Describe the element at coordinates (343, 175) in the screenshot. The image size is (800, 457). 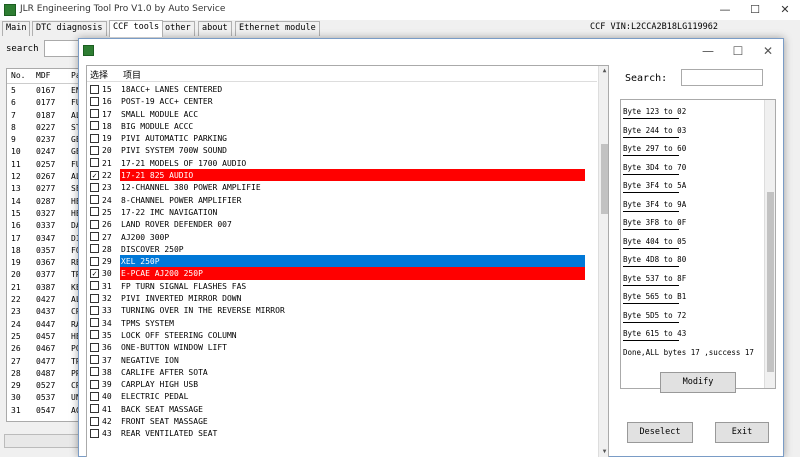
I see `option-row: ✓ 22 17-21 825 AUDIO` at that location.